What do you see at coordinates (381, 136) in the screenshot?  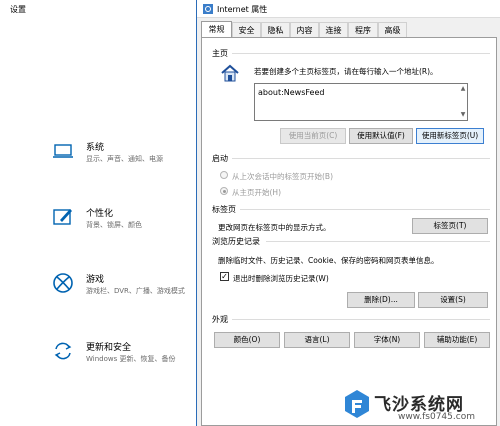 I see `use-default-button: 使用默认值(F)` at bounding box center [381, 136].